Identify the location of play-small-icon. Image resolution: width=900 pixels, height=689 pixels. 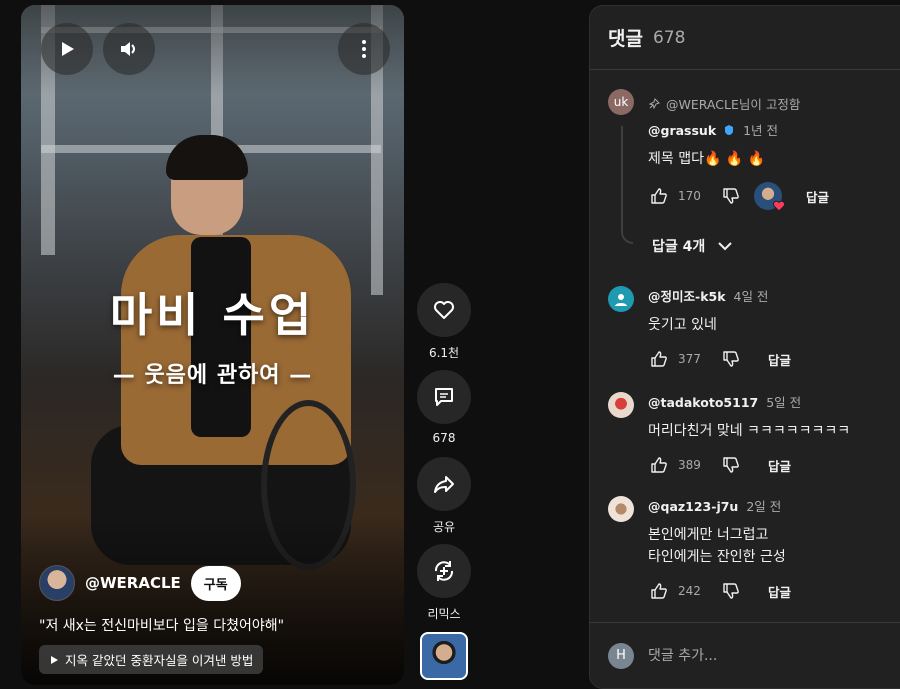
(54, 659).